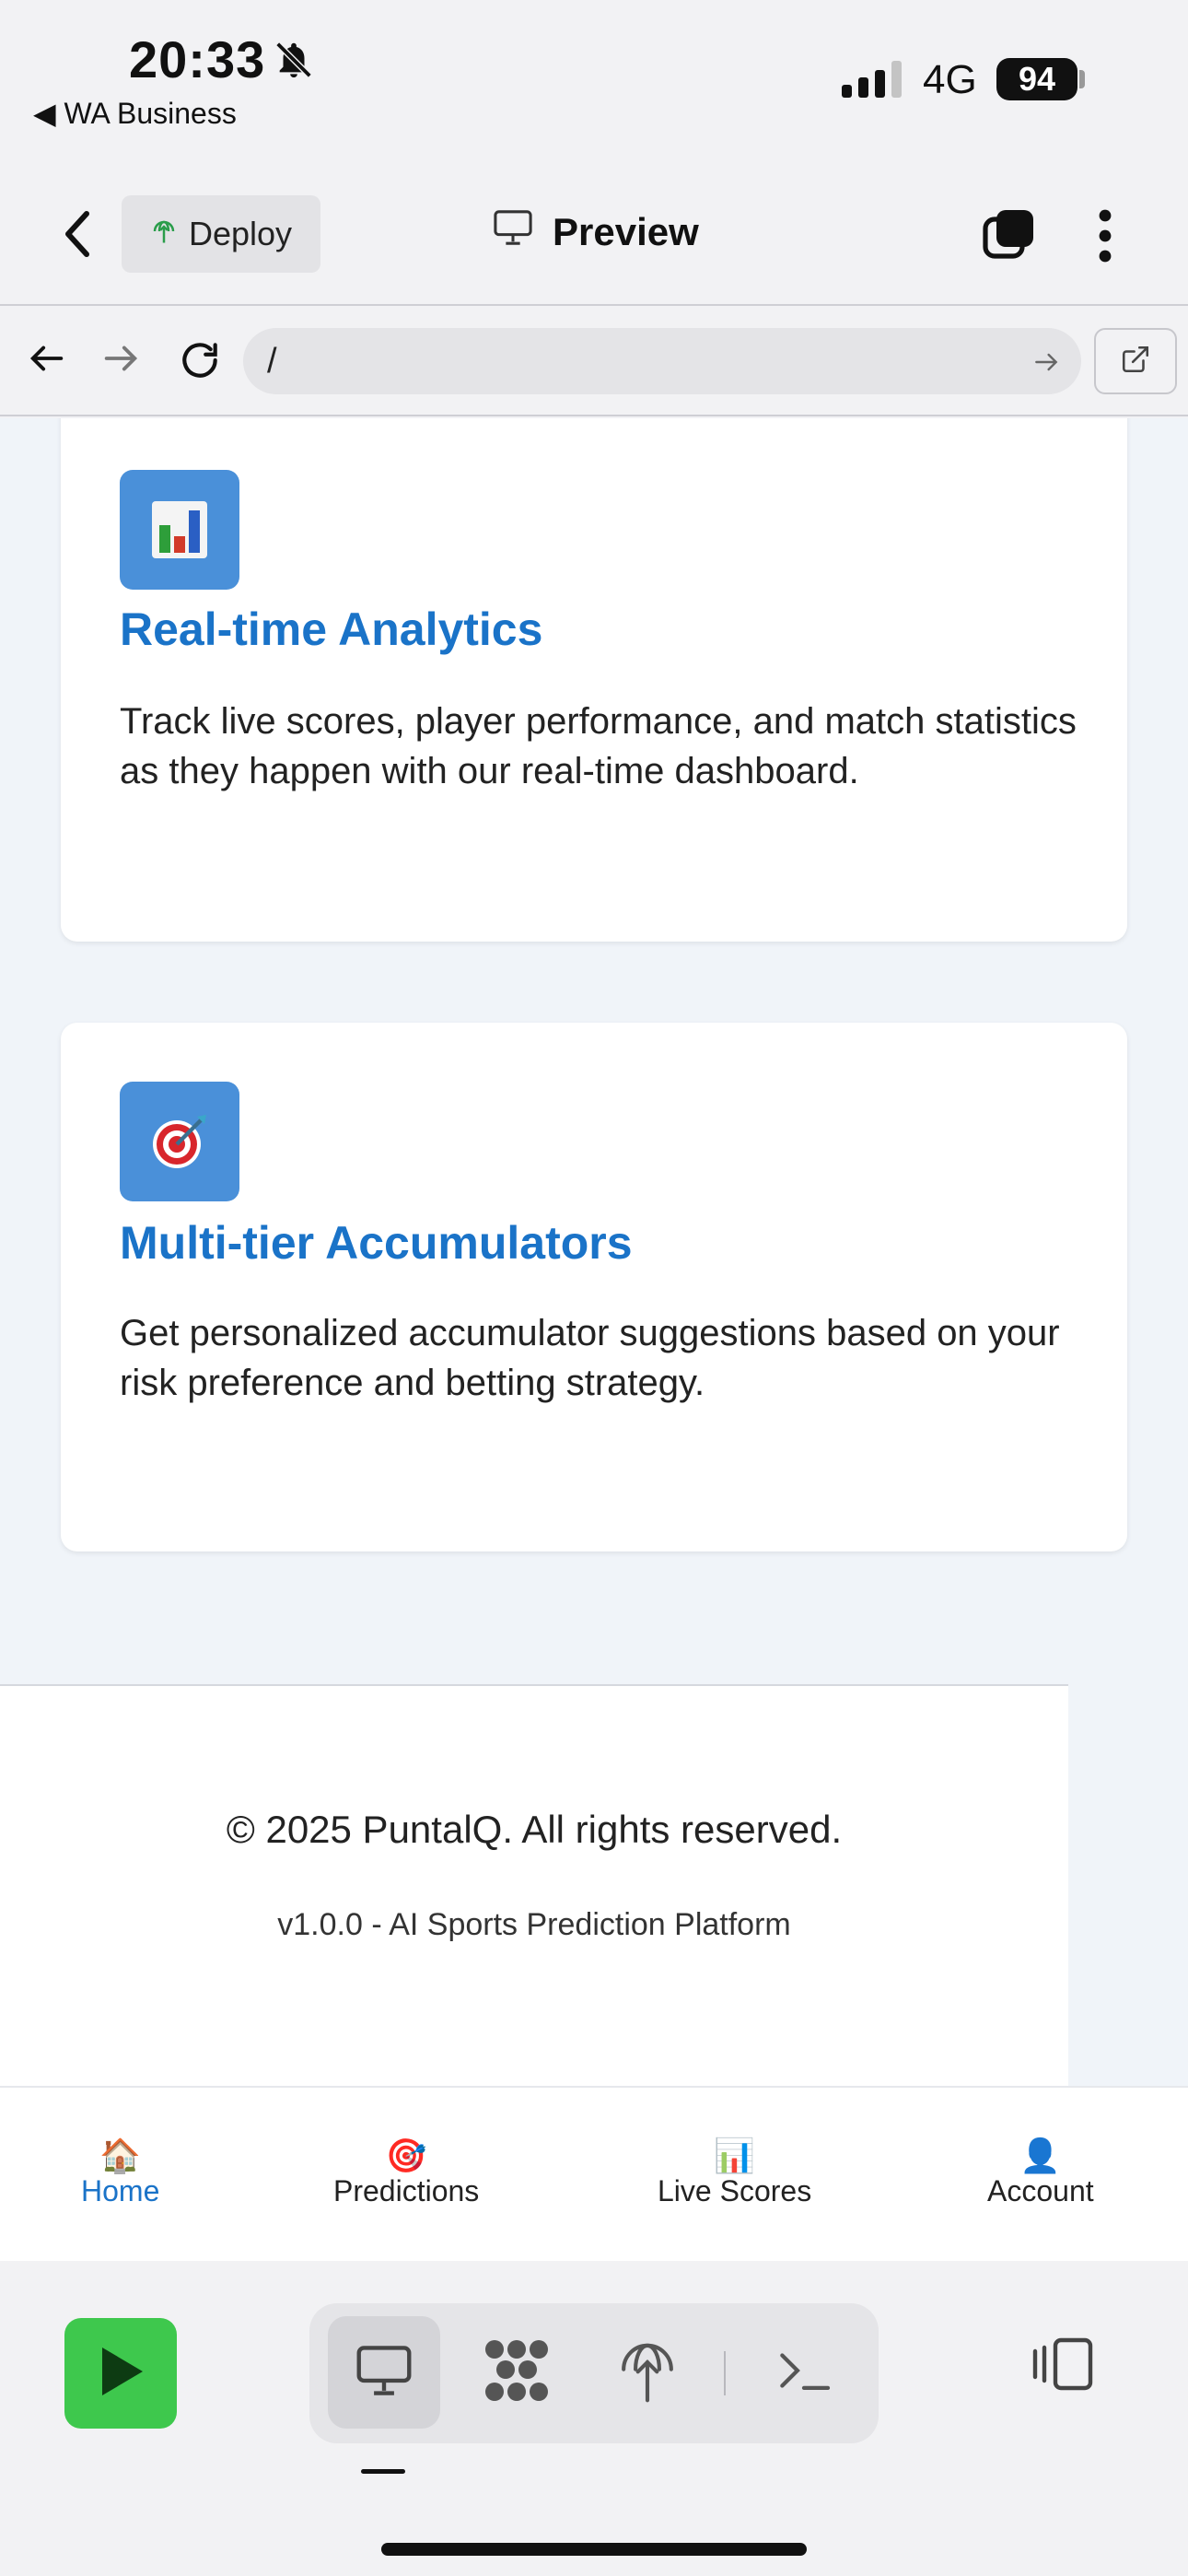 This screenshot has height=2576, width=1188. I want to click on cell-signal-icon, so click(872, 79).